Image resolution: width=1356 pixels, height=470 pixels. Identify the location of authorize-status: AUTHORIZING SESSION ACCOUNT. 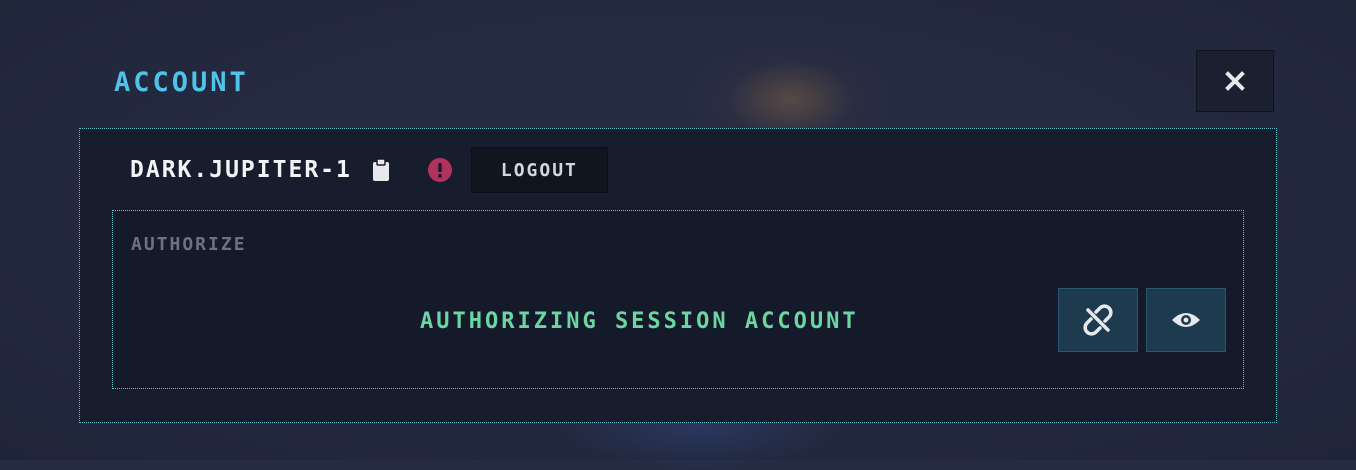
(639, 321).